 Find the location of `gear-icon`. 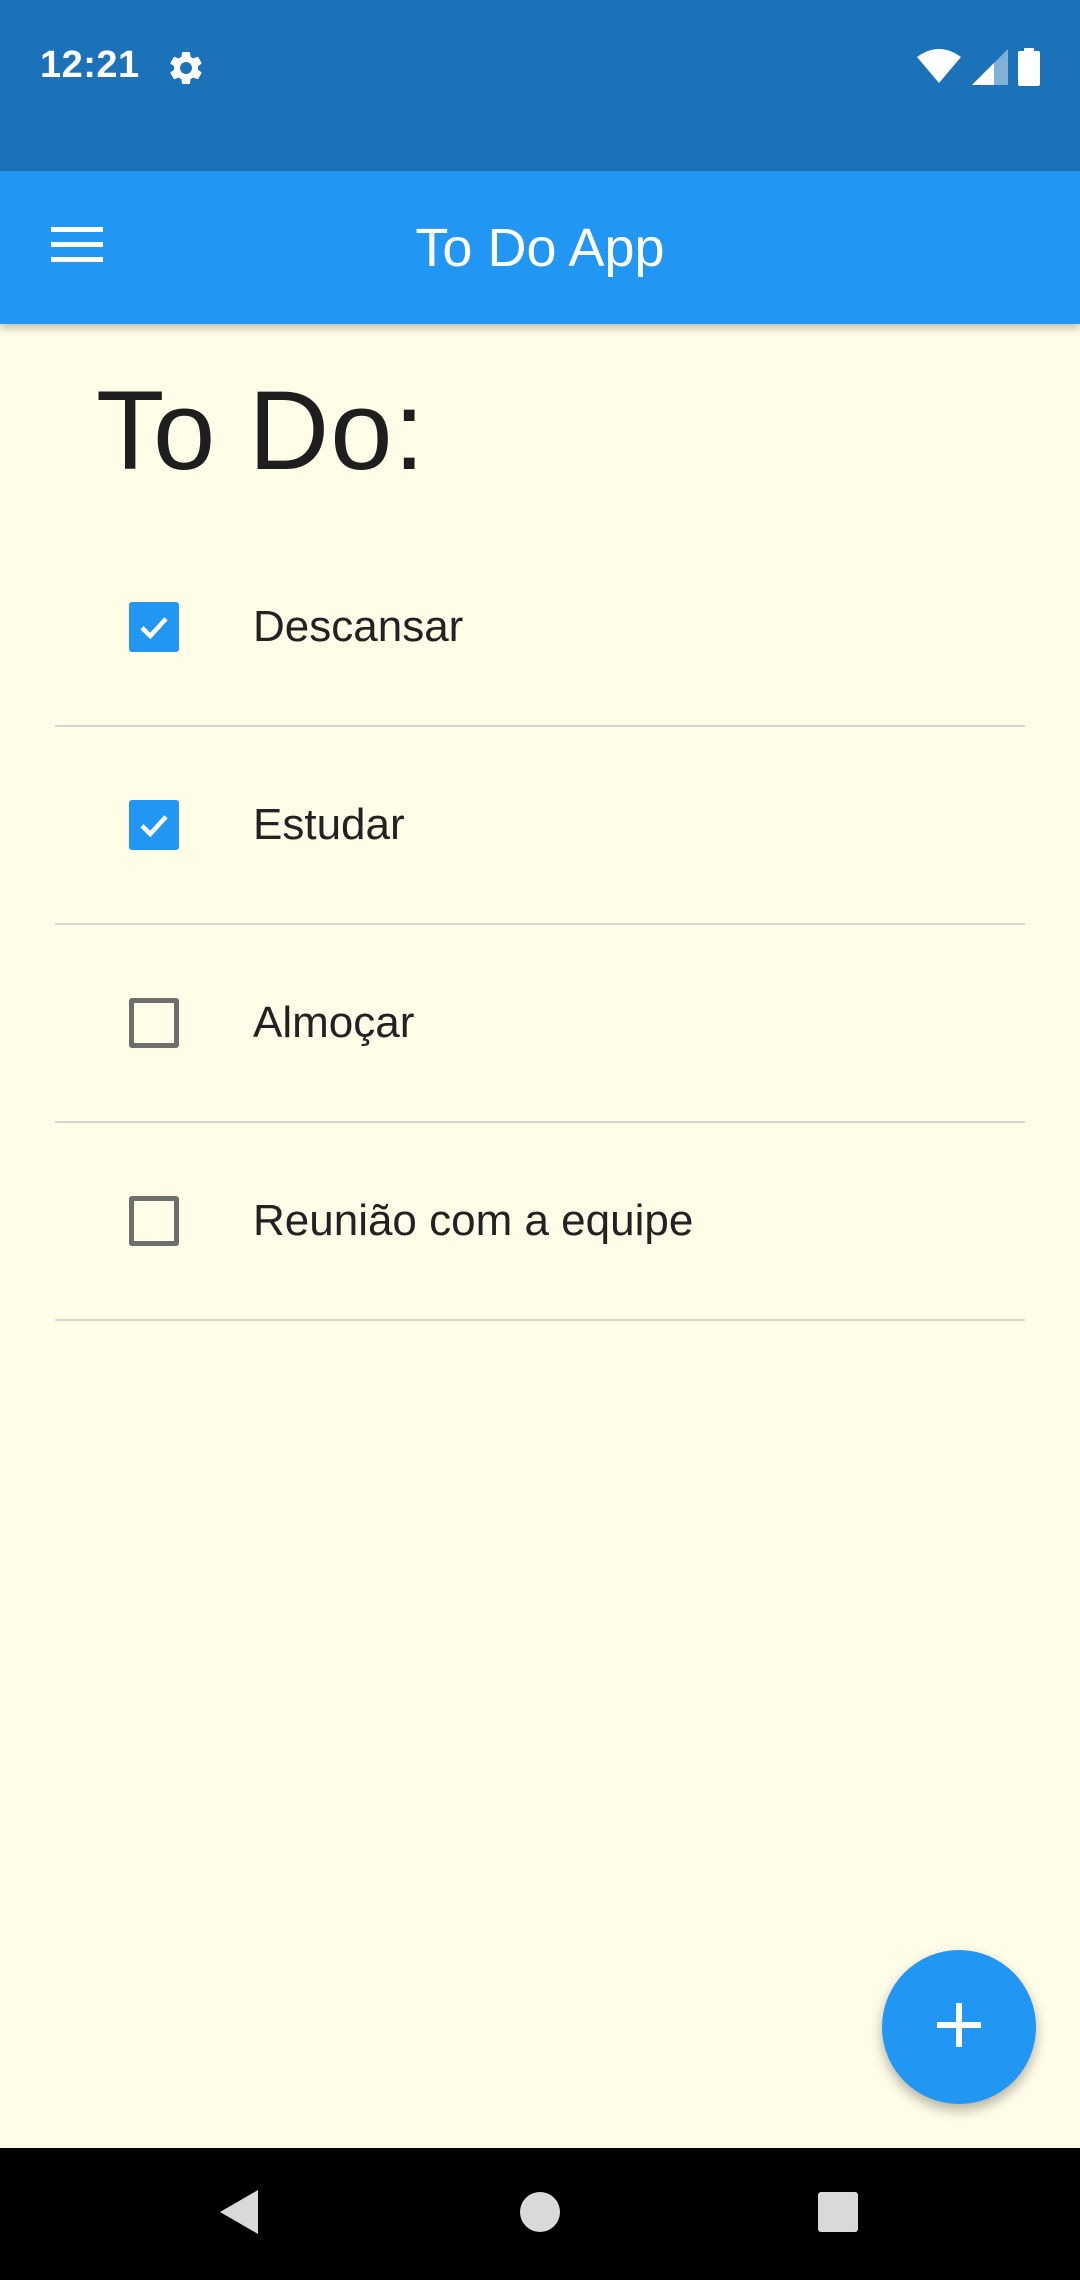

gear-icon is located at coordinates (186, 68).